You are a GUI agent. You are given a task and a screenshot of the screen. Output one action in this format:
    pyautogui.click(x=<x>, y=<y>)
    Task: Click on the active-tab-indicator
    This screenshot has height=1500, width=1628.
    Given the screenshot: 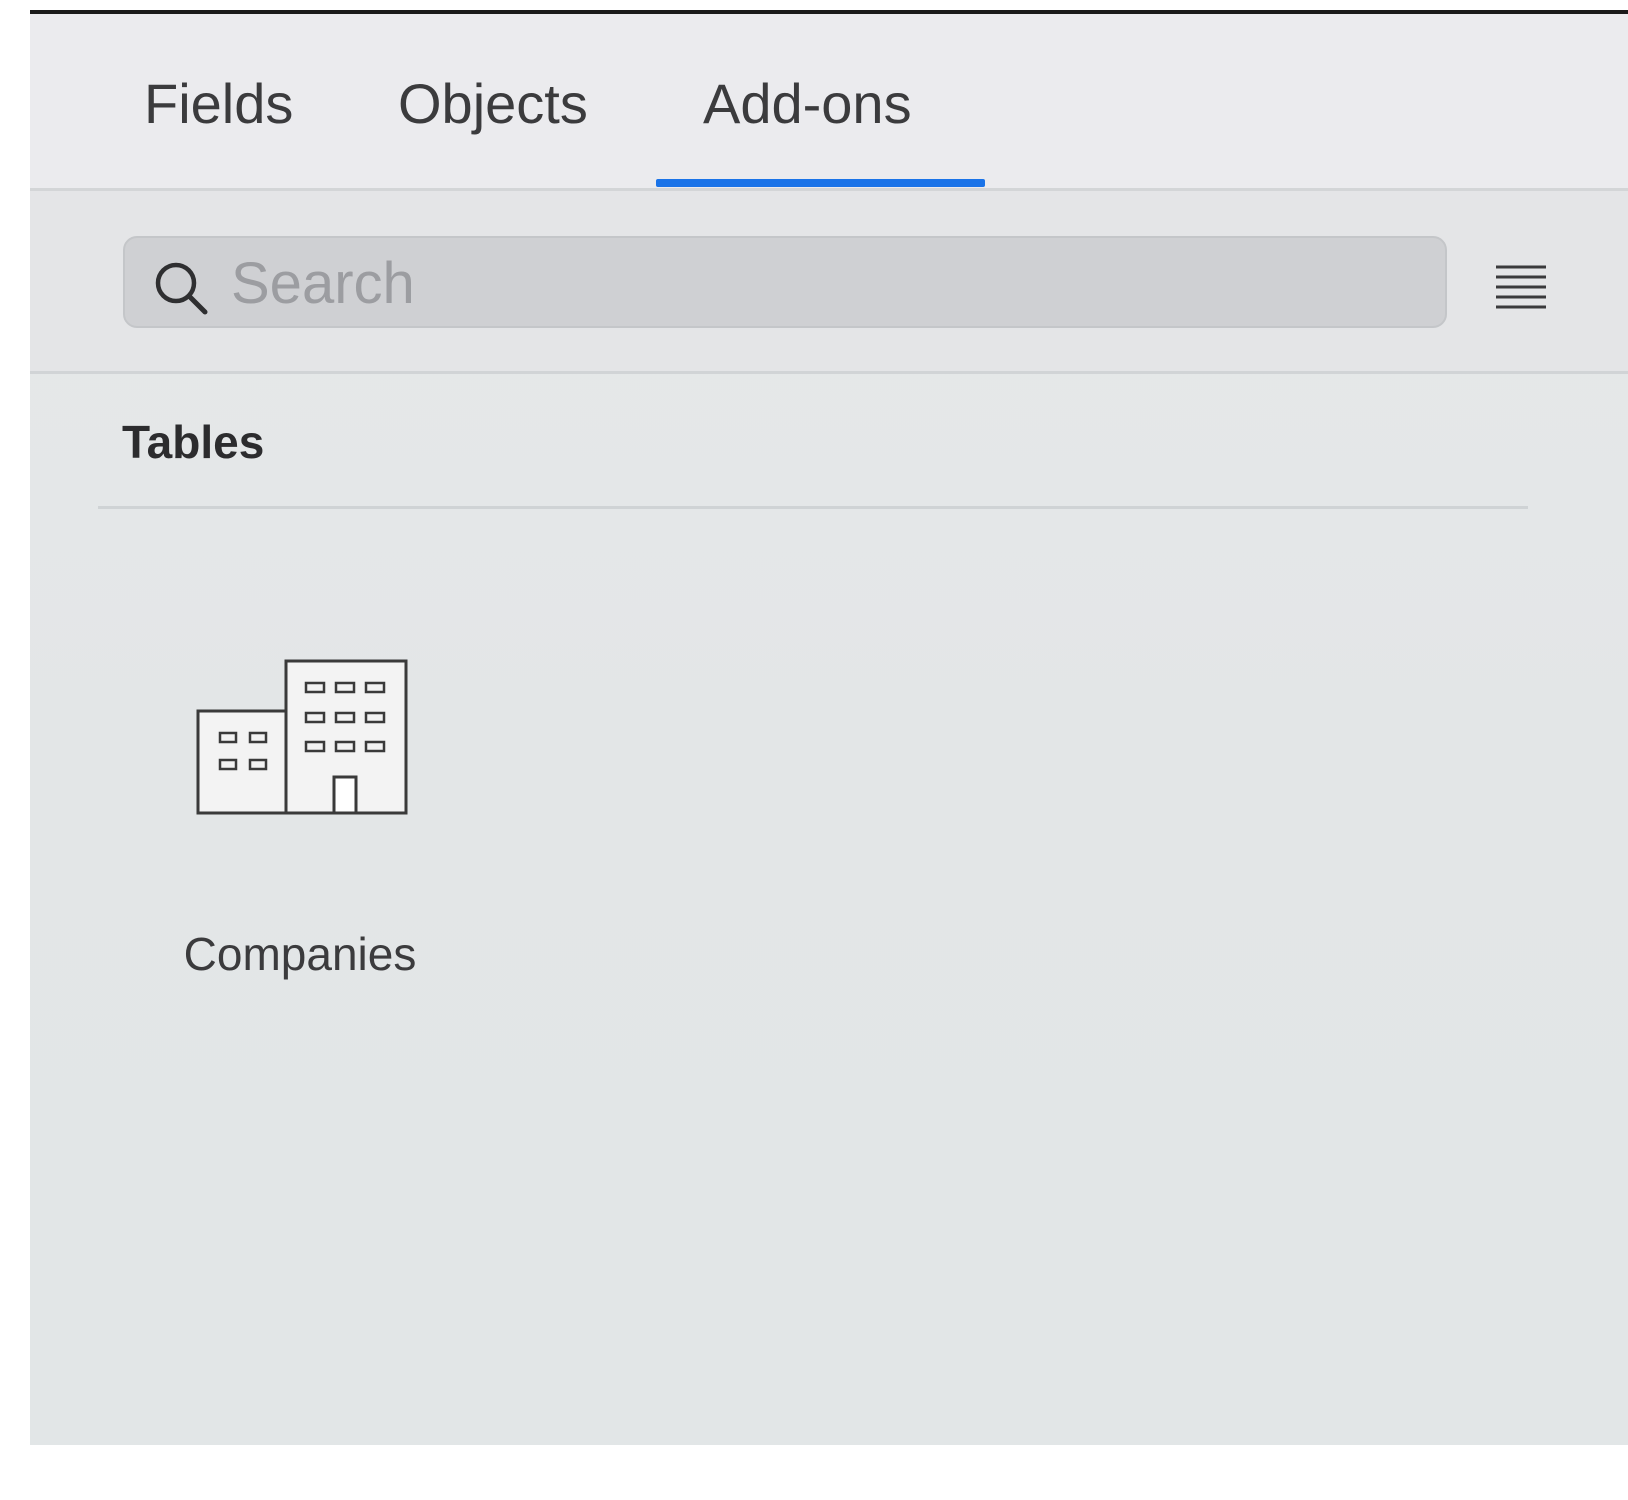 What is the action you would take?
    pyautogui.click(x=820, y=183)
    